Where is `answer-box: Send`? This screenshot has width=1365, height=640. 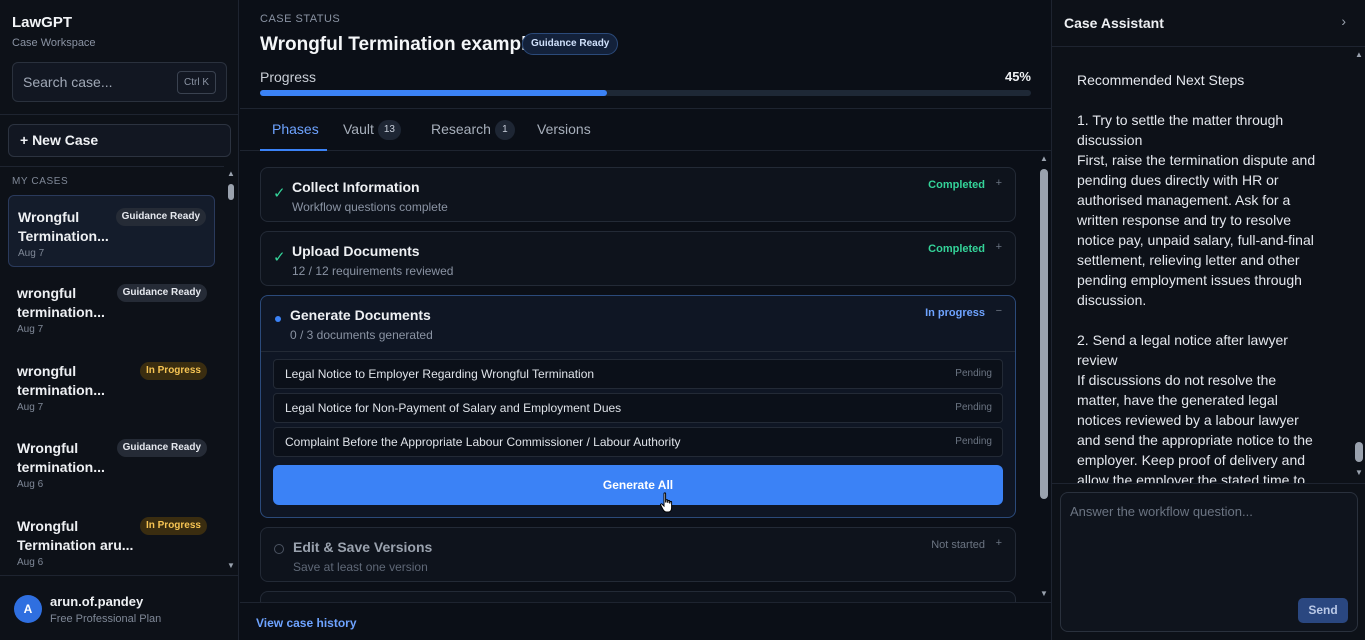 answer-box: Send is located at coordinates (1209, 562).